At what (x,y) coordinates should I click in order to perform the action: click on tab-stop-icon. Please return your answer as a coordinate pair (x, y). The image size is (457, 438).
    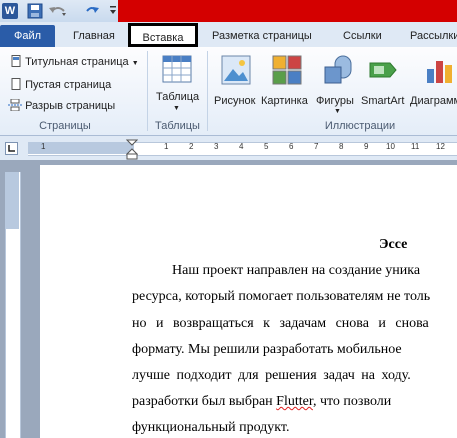
    Looking at the image, I should click on (11, 148).